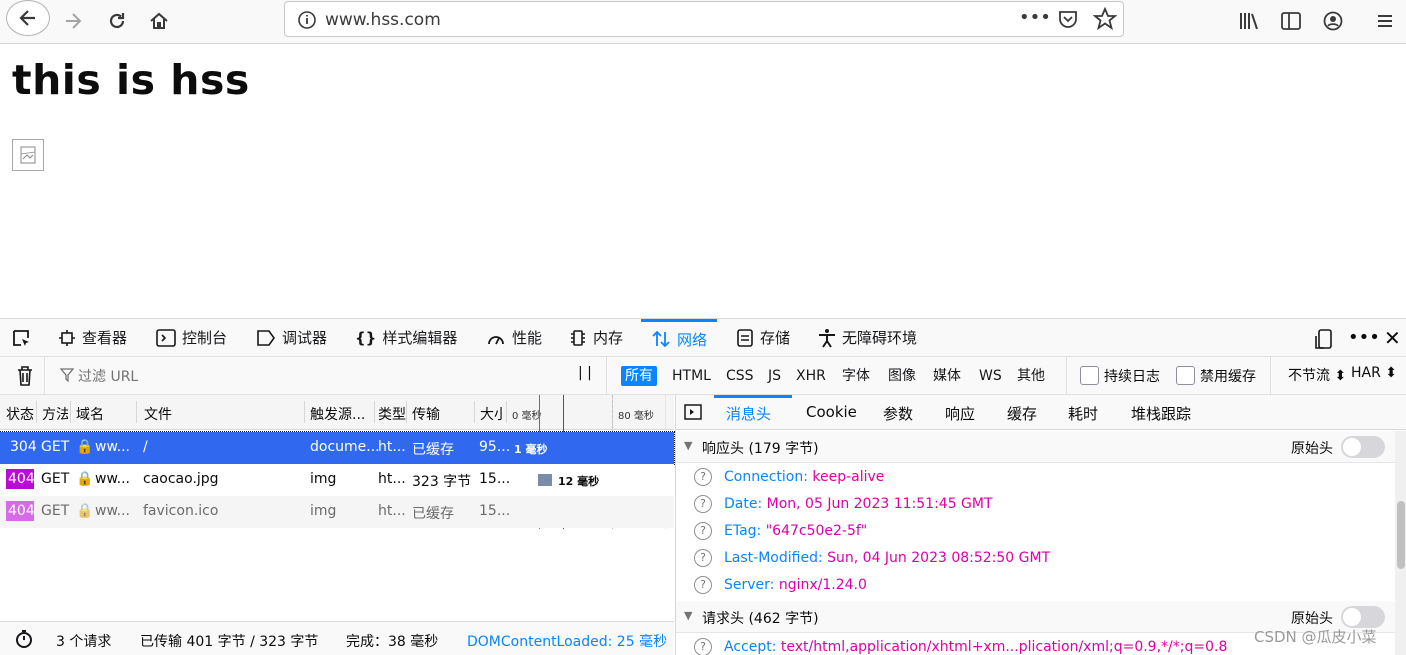  I want to click on library-button, so click(1249, 21).